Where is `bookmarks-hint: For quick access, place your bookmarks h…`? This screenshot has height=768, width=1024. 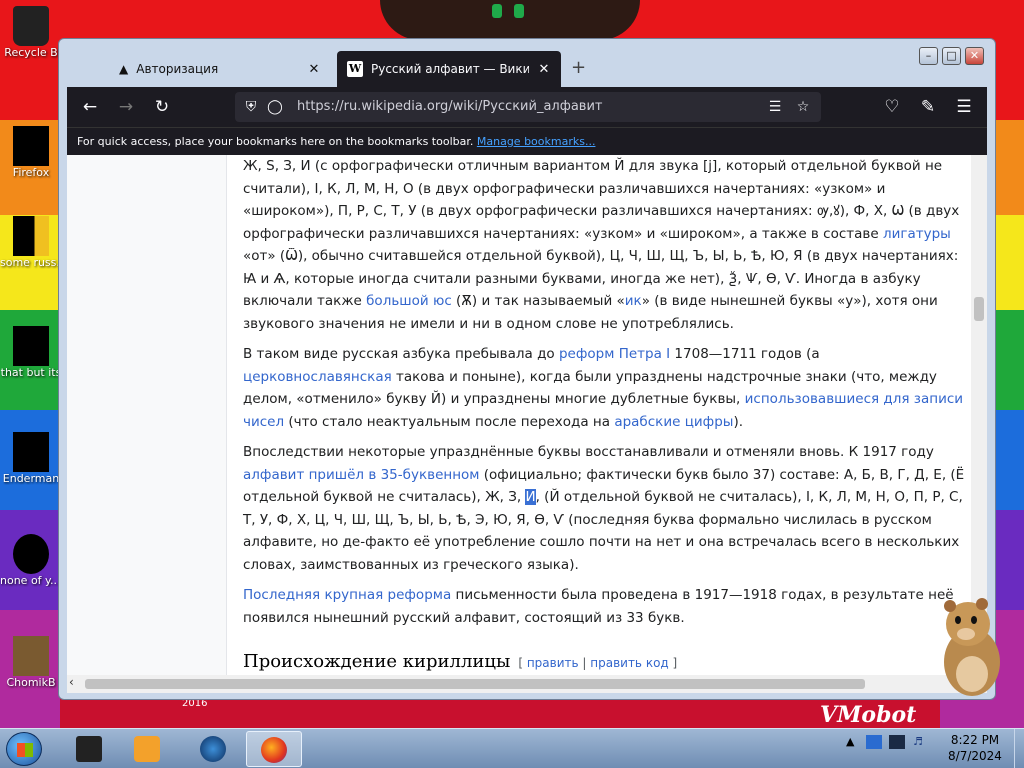 bookmarks-hint: For quick access, place your bookmarks h… is located at coordinates (275, 141).